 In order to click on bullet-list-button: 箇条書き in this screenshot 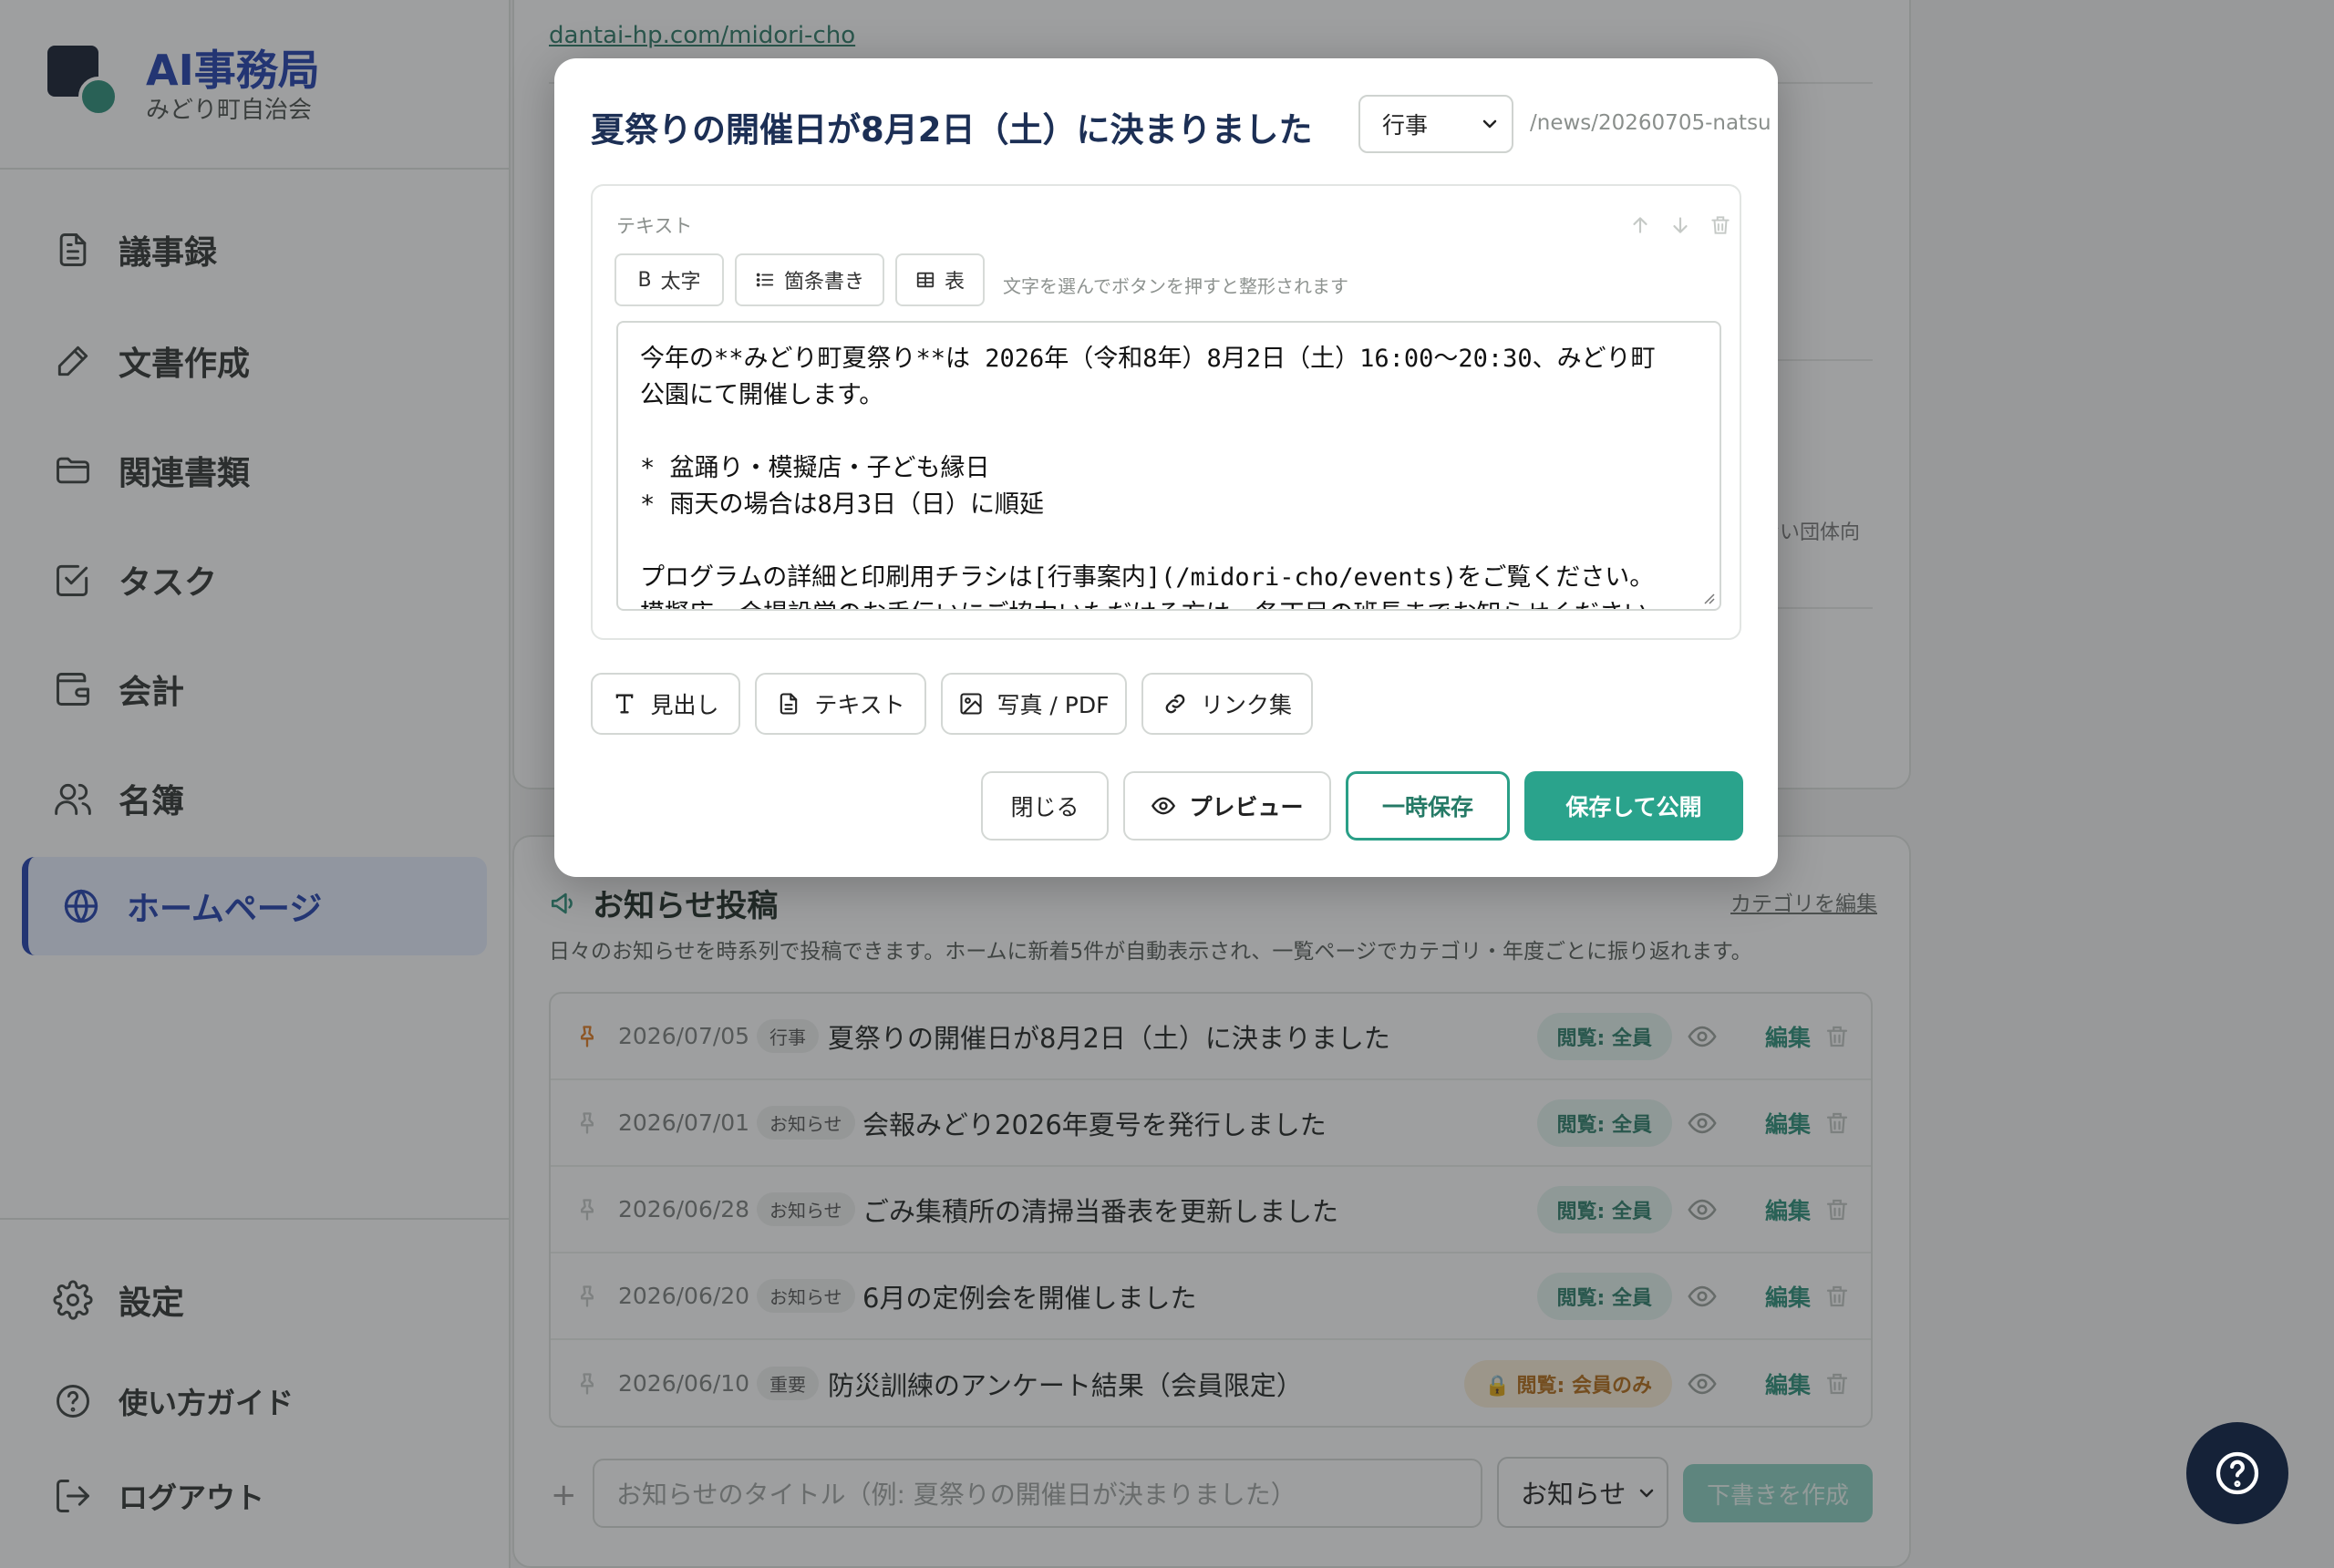, I will do `click(810, 279)`.